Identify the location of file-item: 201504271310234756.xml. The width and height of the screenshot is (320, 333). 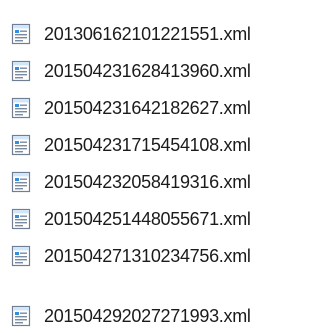
(158, 256).